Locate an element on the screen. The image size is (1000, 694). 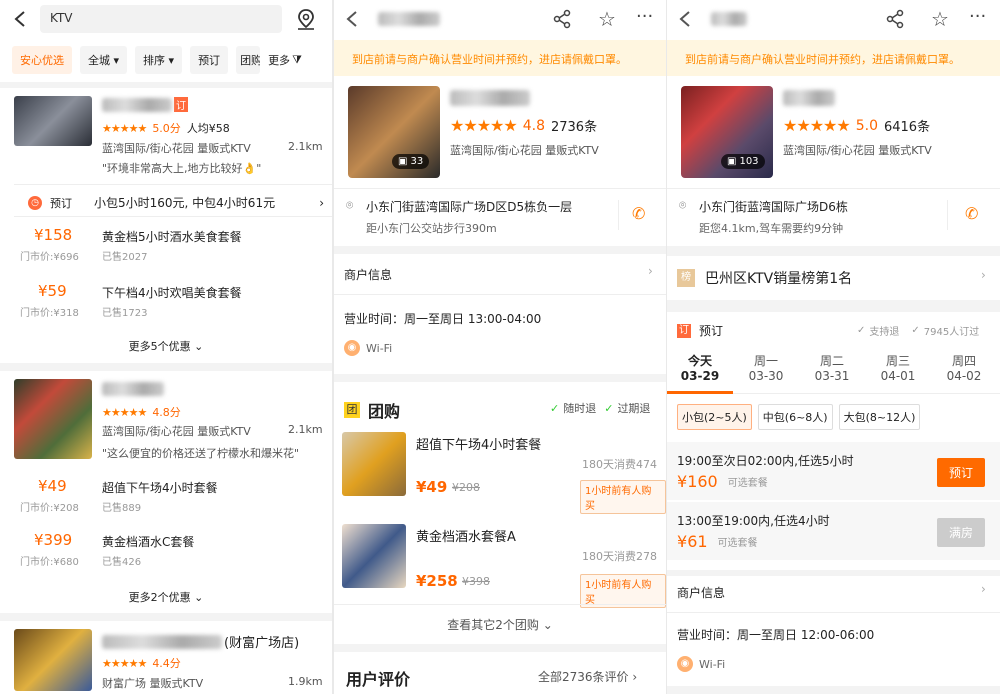
deal-title: 超值下午场4小时套餐 is located at coordinates (160, 488).